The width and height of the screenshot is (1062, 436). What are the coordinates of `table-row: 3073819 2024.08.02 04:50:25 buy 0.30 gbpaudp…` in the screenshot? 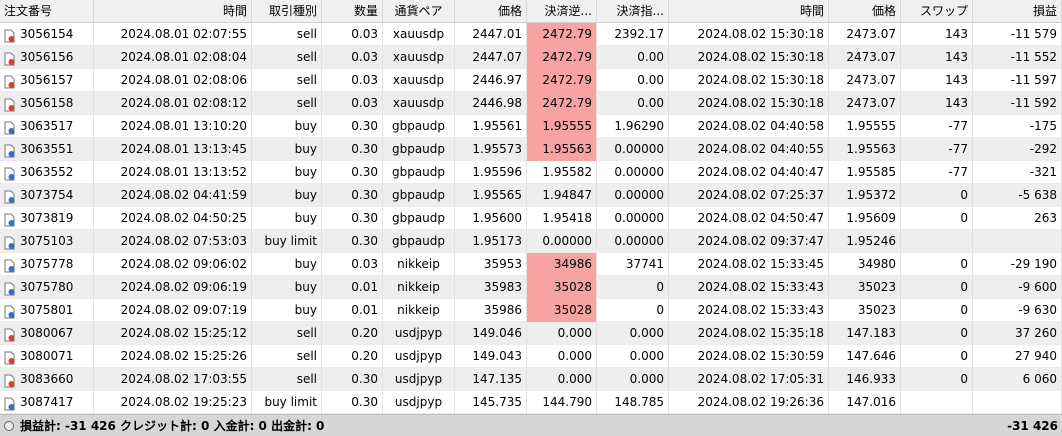 It's located at (531, 218).